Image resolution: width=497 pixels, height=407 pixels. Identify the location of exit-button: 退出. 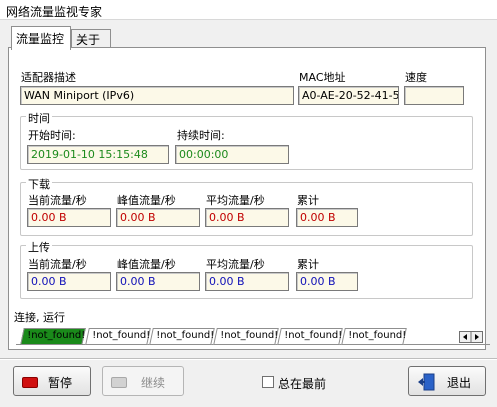
(447, 381).